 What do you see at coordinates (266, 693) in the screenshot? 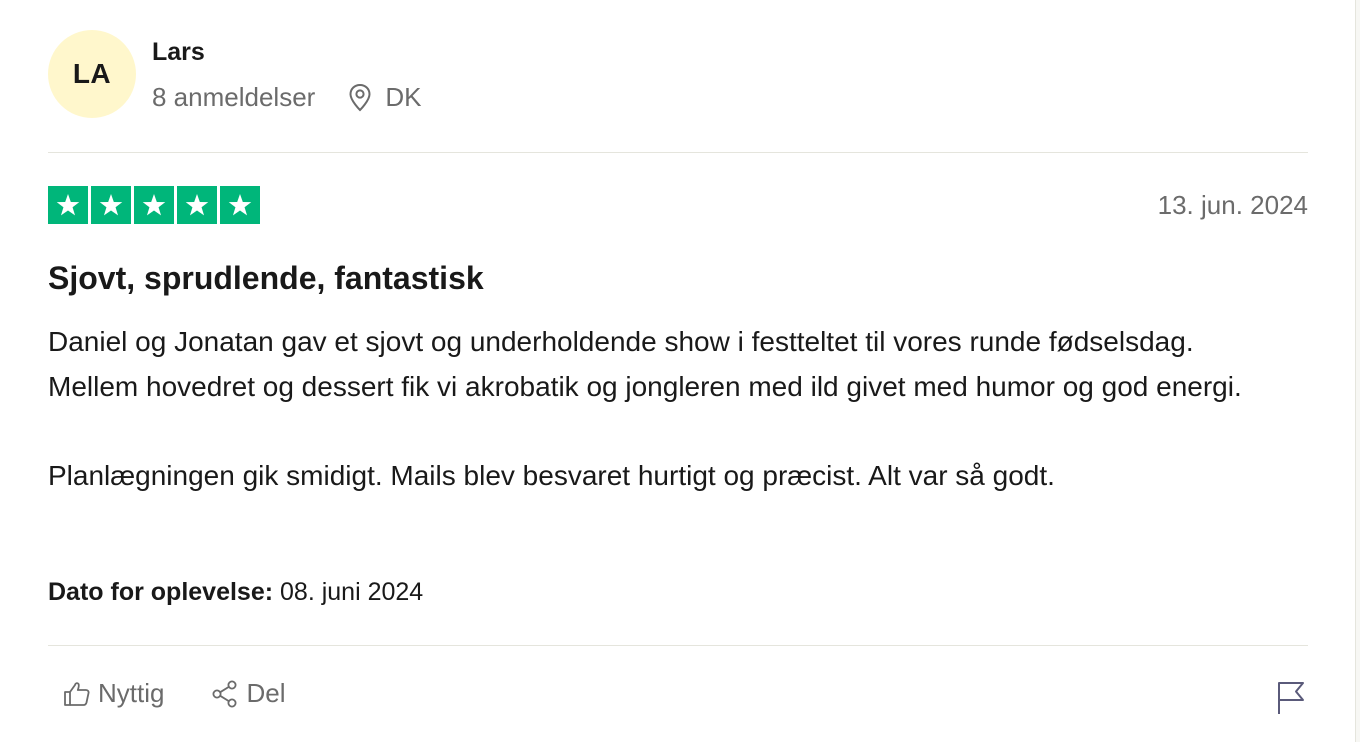
I see `share-label: Del` at bounding box center [266, 693].